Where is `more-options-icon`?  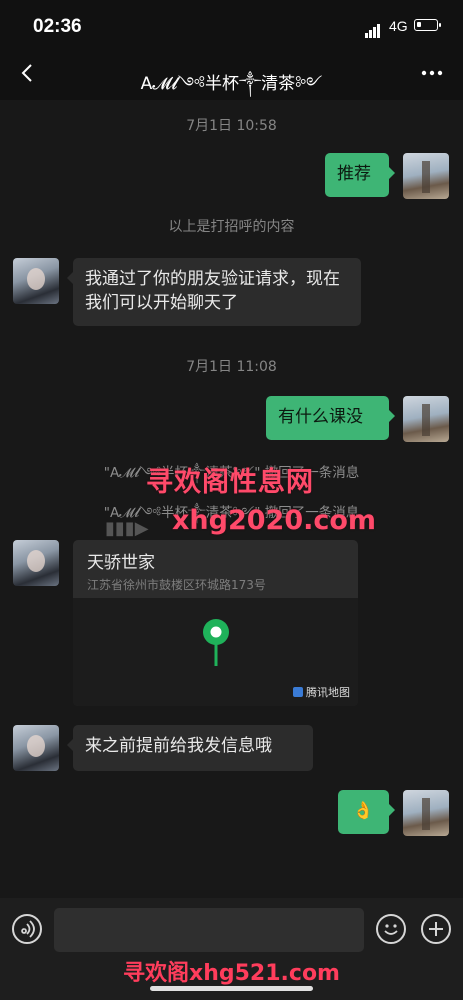 more-options-icon is located at coordinates (432, 73).